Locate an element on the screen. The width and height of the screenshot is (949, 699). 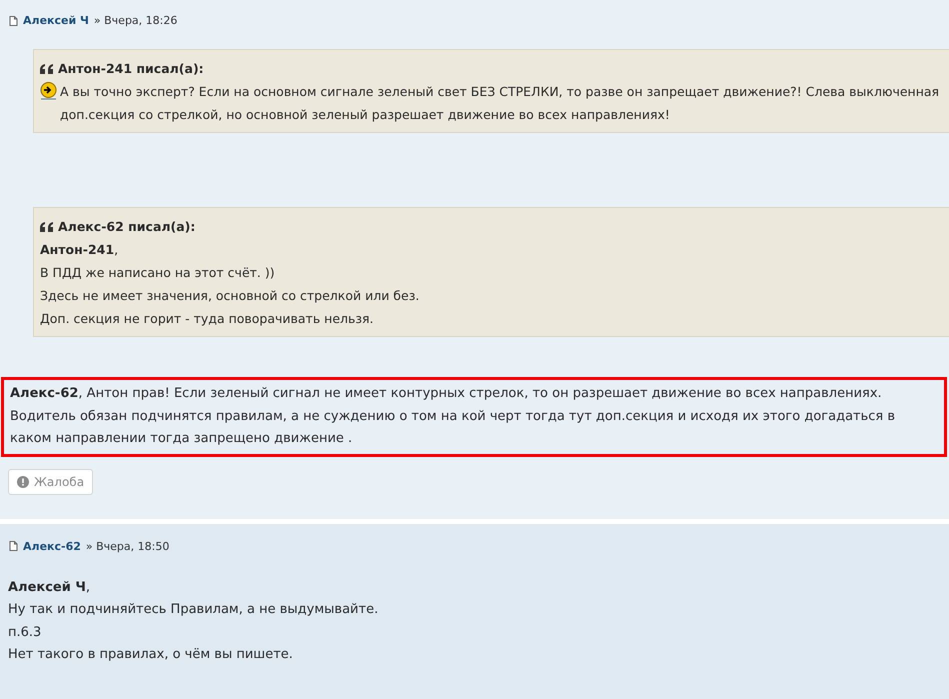
author-link: Алекс-62 is located at coordinates (52, 546).